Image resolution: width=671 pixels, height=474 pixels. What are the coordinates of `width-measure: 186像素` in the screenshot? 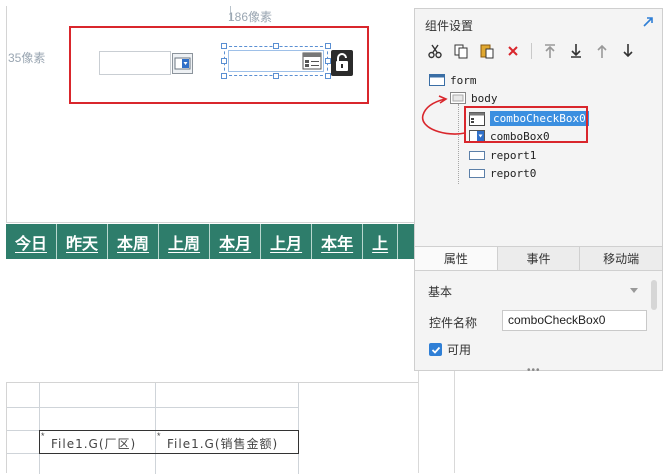 It's located at (250, 17).